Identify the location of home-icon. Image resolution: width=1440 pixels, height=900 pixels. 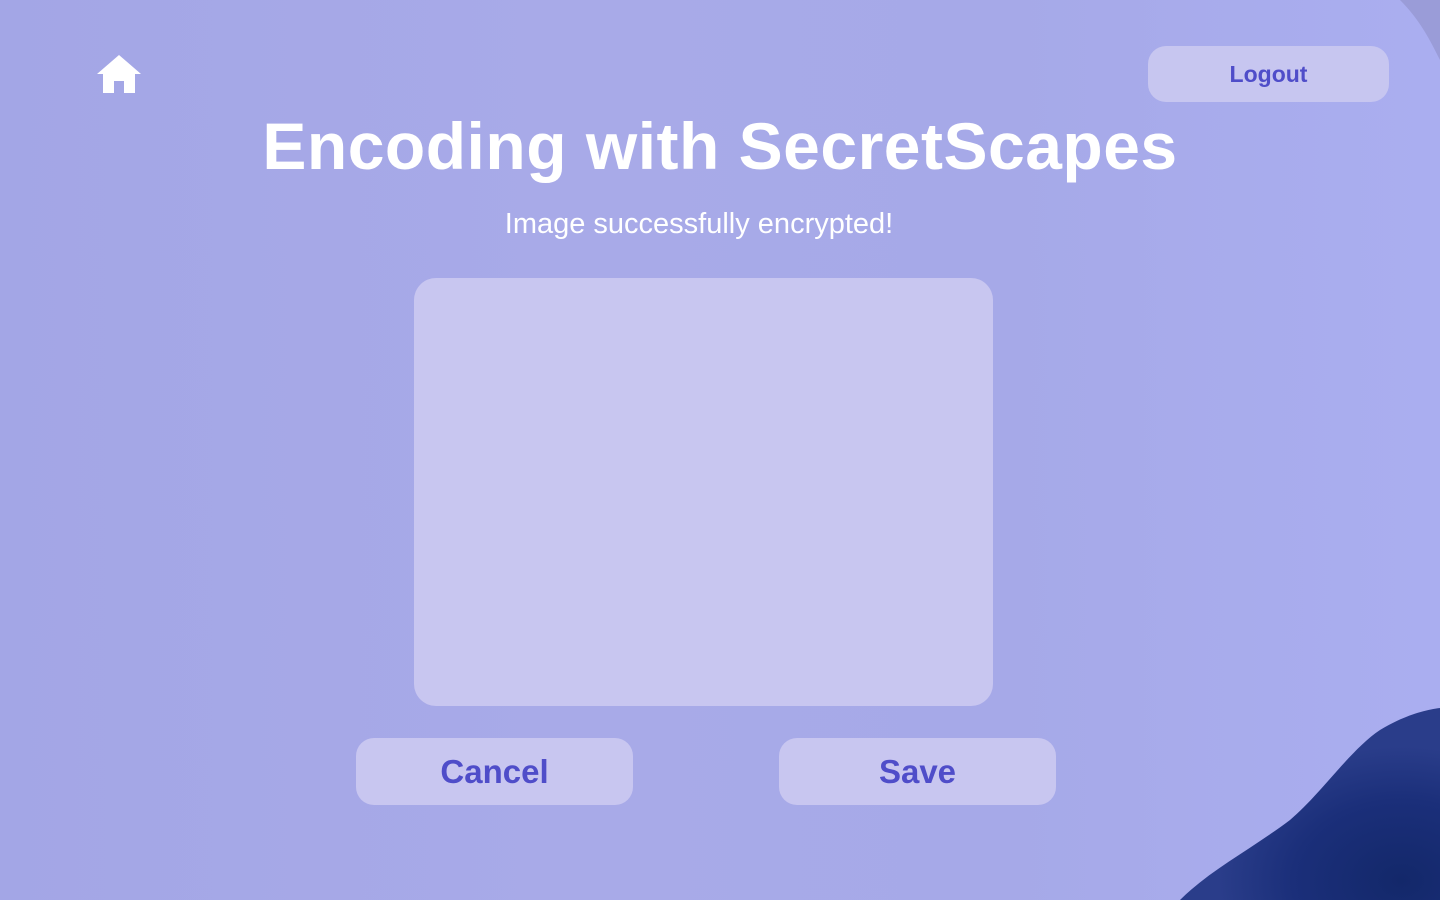
(119, 74).